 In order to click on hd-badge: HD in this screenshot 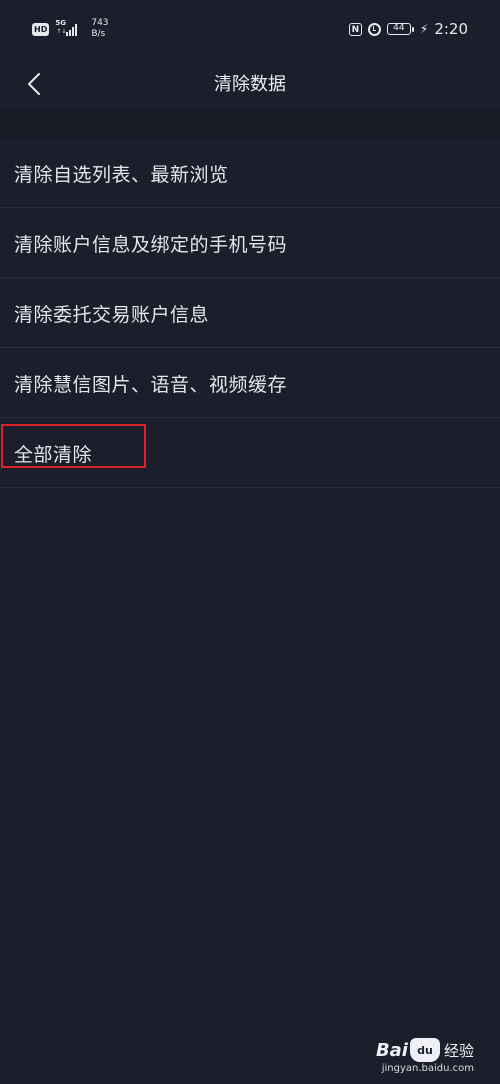, I will do `click(41, 29)`.